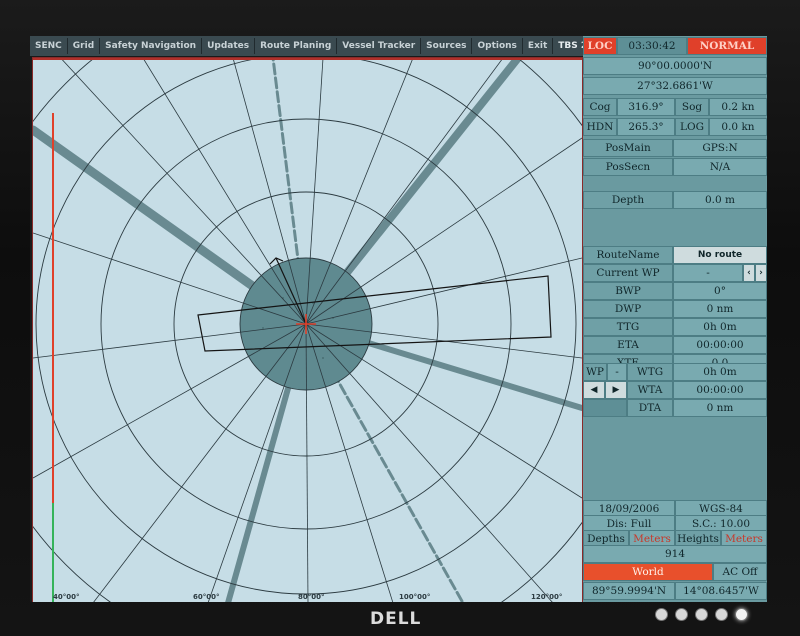  What do you see at coordinates (692, 127) in the screenshot?
I see `log-label: LOG` at bounding box center [692, 127].